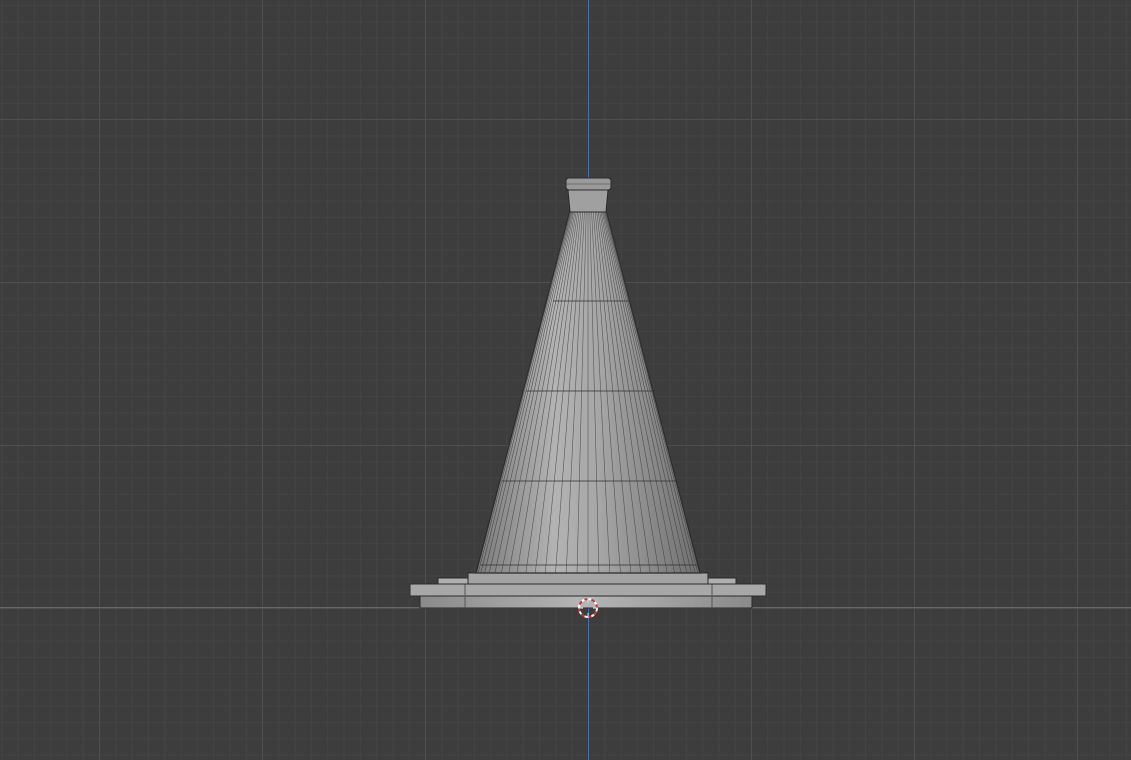 This screenshot has width=1131, height=760. What do you see at coordinates (588, 195) in the screenshot?
I see `cone-top` at bounding box center [588, 195].